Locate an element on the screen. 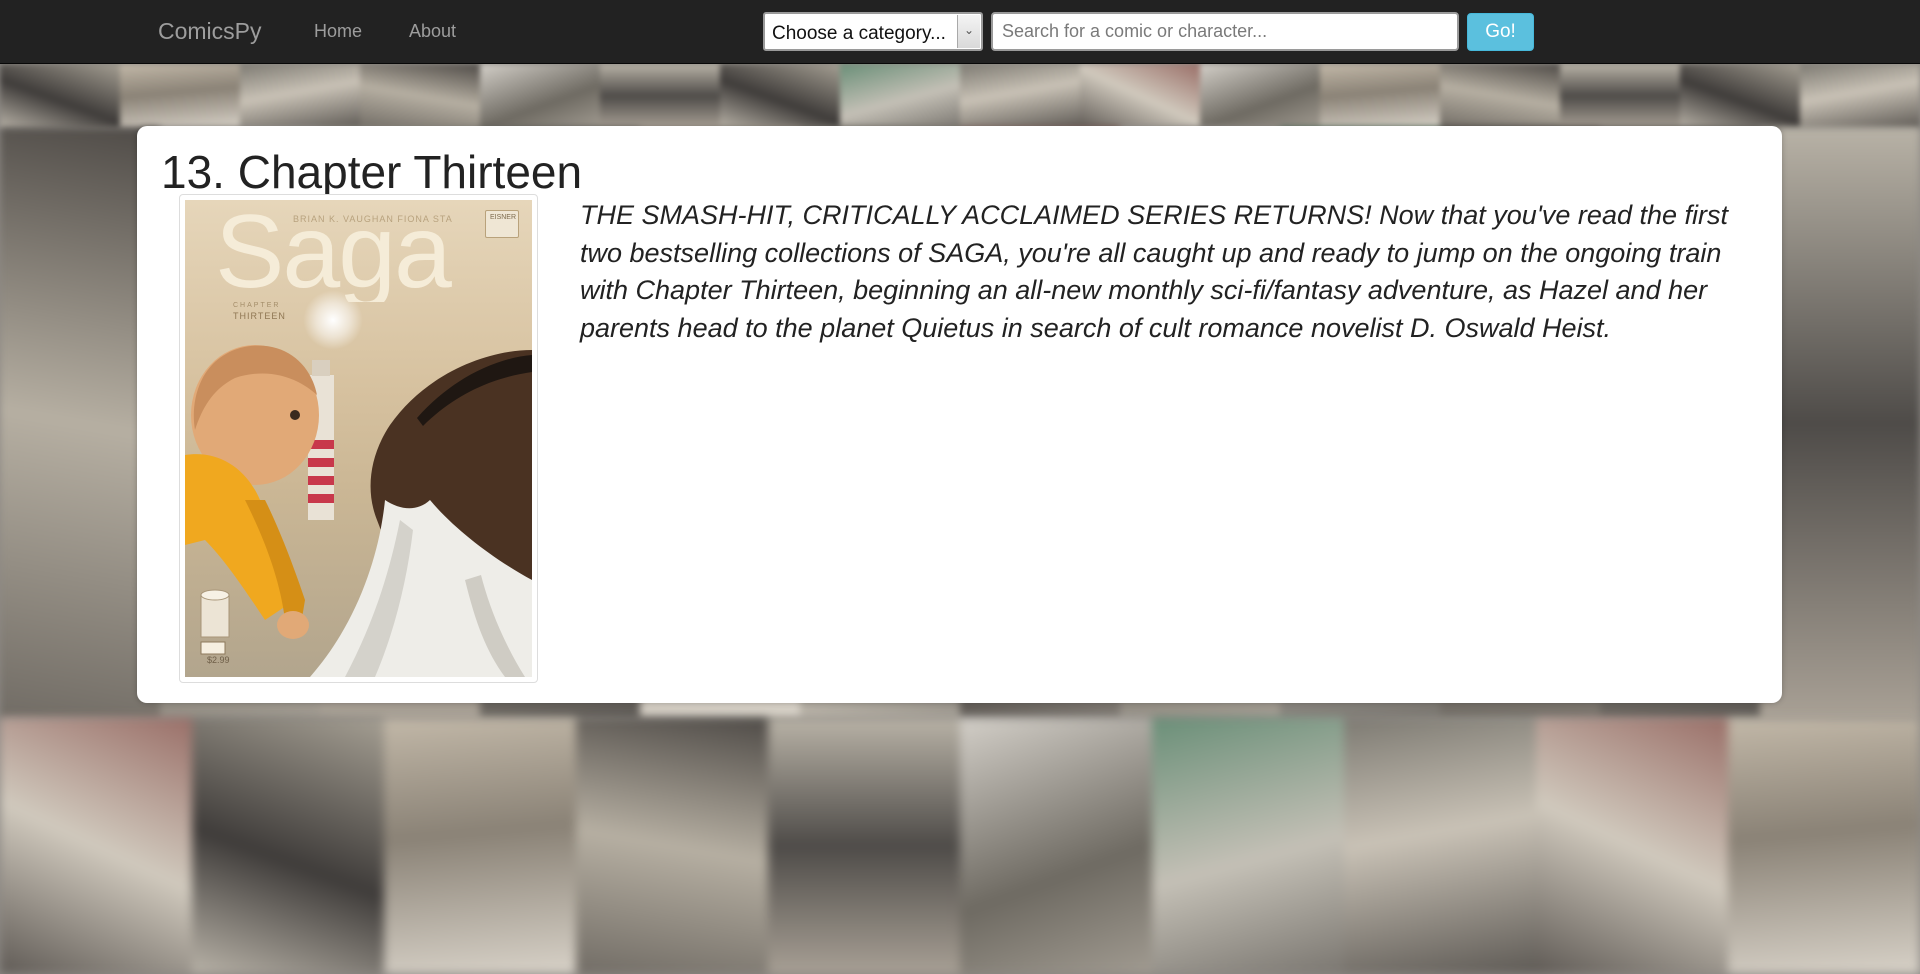 This screenshot has width=1920, height=974. search-input is located at coordinates (1225, 31).